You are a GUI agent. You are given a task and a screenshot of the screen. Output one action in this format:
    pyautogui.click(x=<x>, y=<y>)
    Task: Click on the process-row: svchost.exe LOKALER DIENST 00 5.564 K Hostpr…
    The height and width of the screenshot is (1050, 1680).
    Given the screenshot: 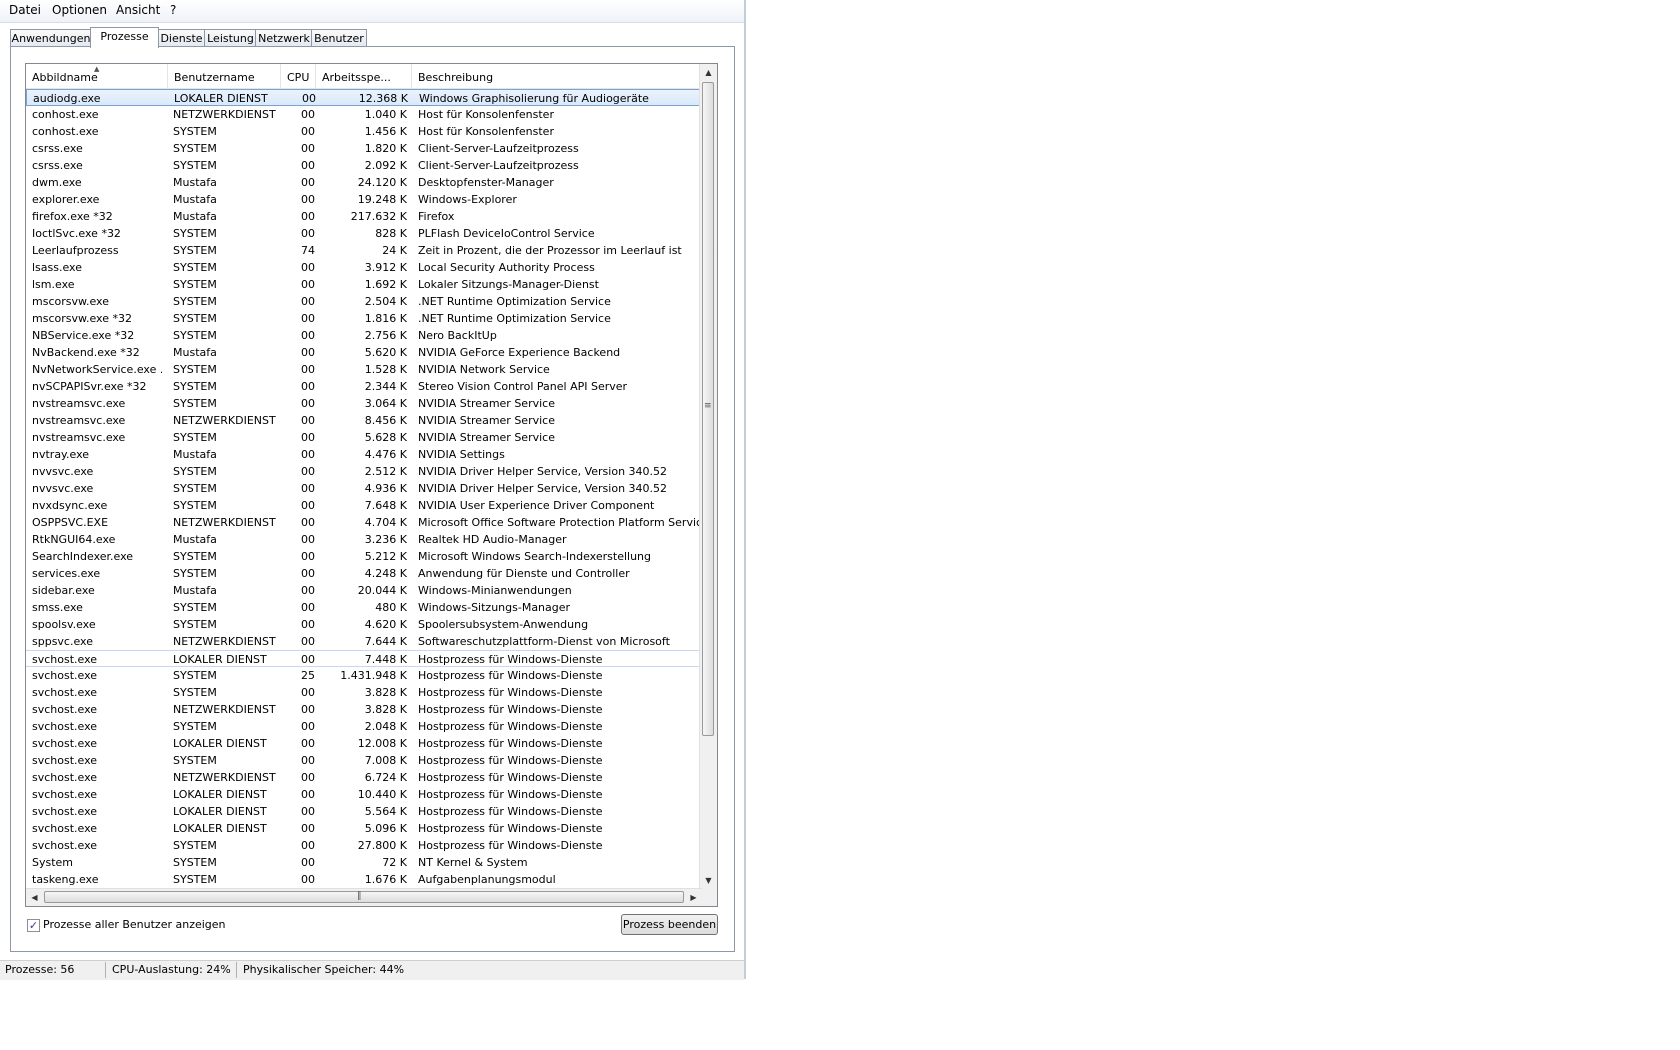 What is the action you would take?
    pyautogui.click(x=364, y=811)
    